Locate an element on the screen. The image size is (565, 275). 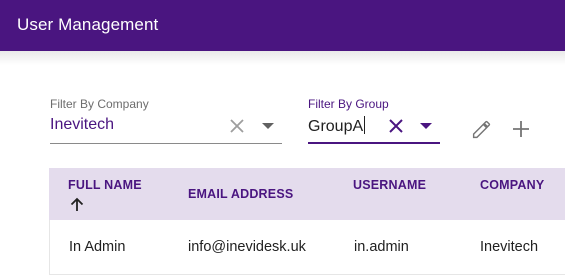
group-dropdown-icon is located at coordinates (426, 126).